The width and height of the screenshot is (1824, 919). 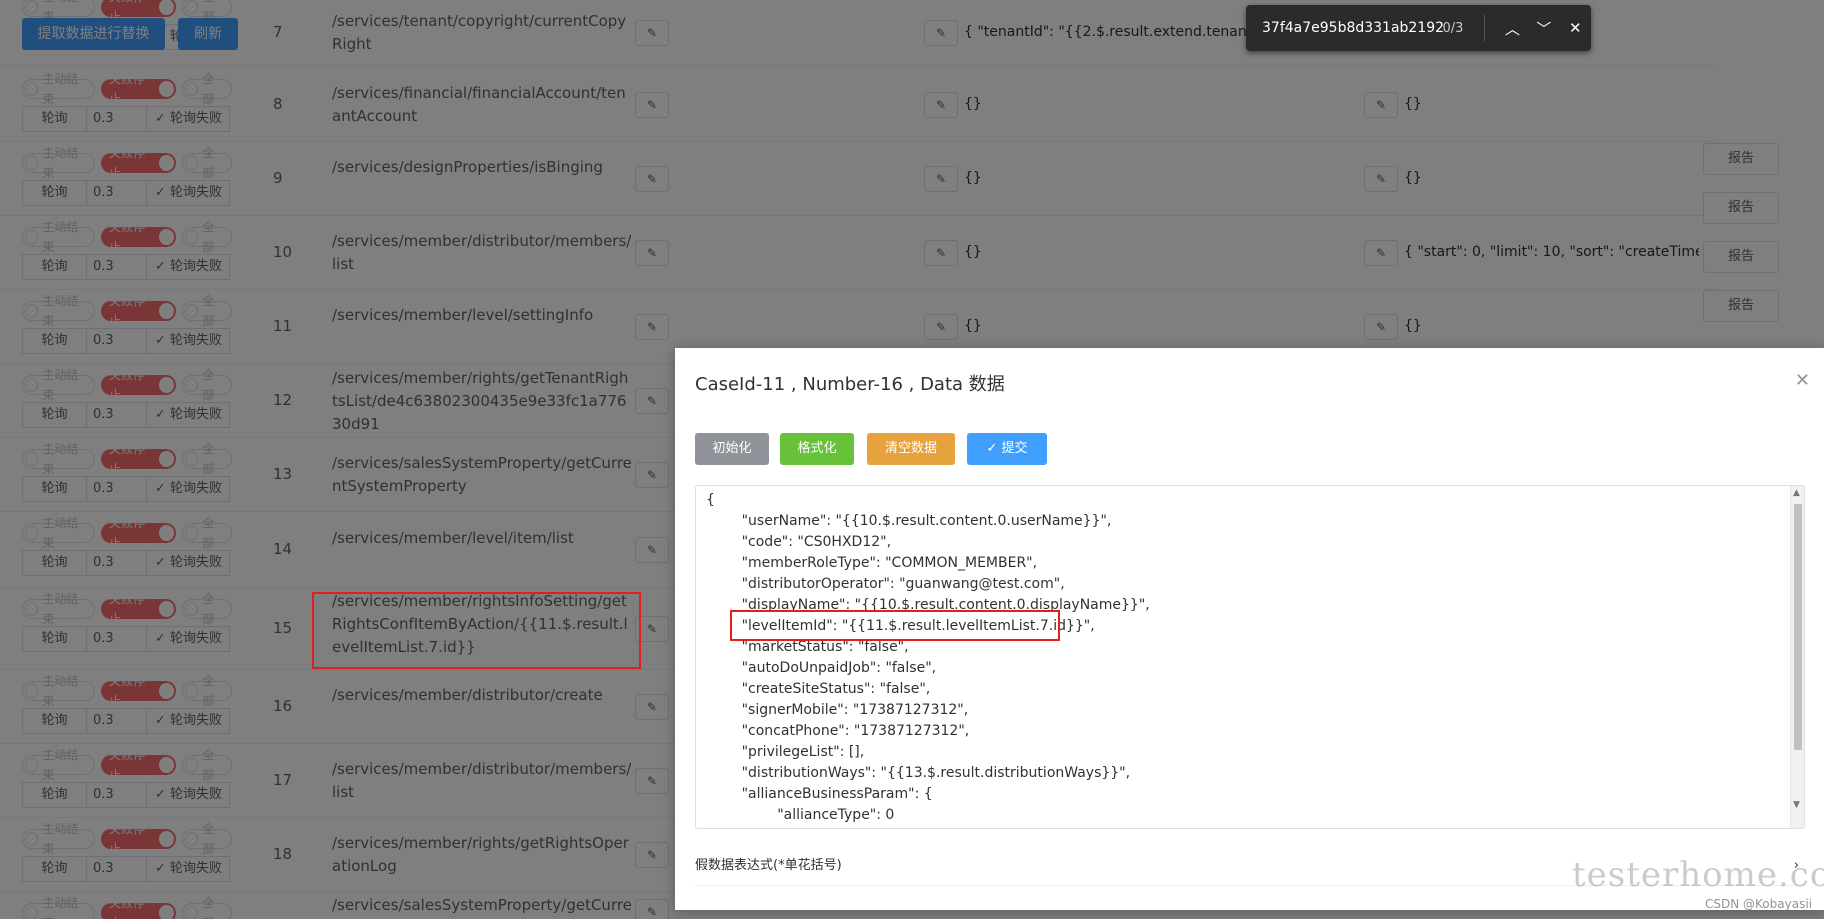 What do you see at coordinates (799, 542) in the screenshot?
I see `editor-line: "code": "CS0HXD12",` at bounding box center [799, 542].